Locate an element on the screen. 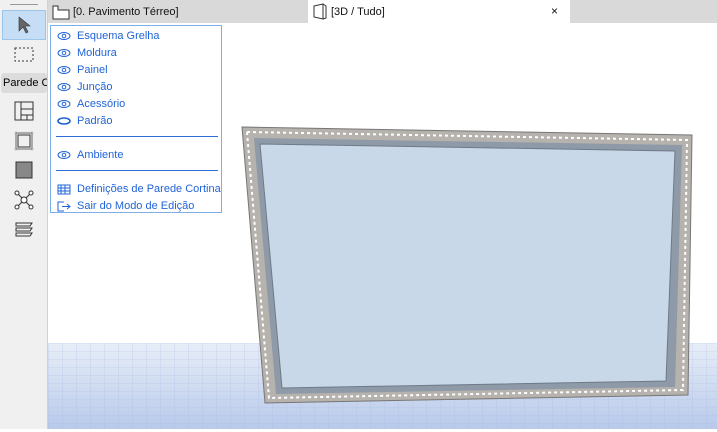 Image resolution: width=717 pixels, height=432 pixels. accessory-tool-button is located at coordinates (24, 229).